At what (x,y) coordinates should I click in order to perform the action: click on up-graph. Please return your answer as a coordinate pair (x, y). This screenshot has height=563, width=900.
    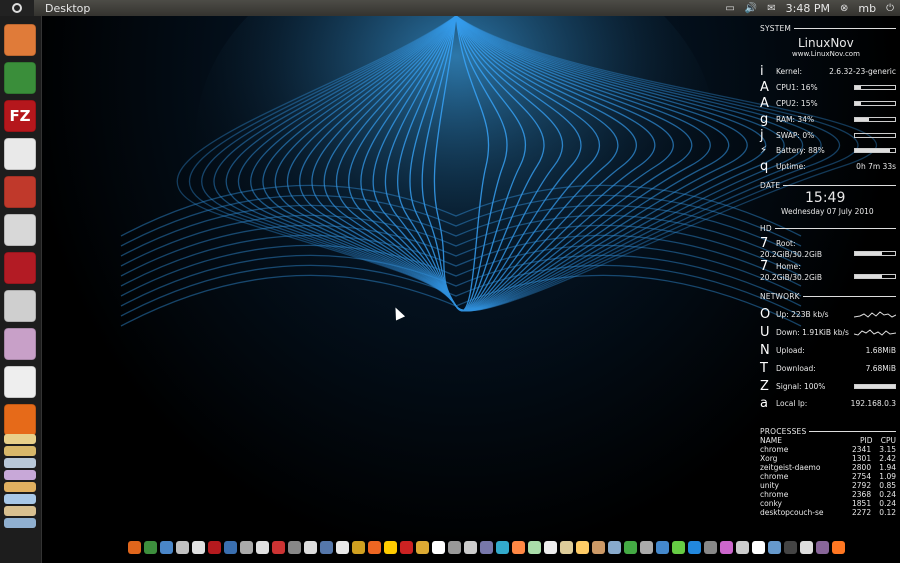
    Looking at the image, I should click on (875, 314).